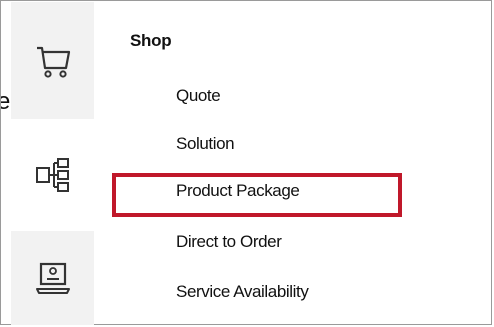 This screenshot has height=327, width=494. Describe the element at coordinates (242, 292) in the screenshot. I see `menu-item-service-availability: Service Availability` at that location.